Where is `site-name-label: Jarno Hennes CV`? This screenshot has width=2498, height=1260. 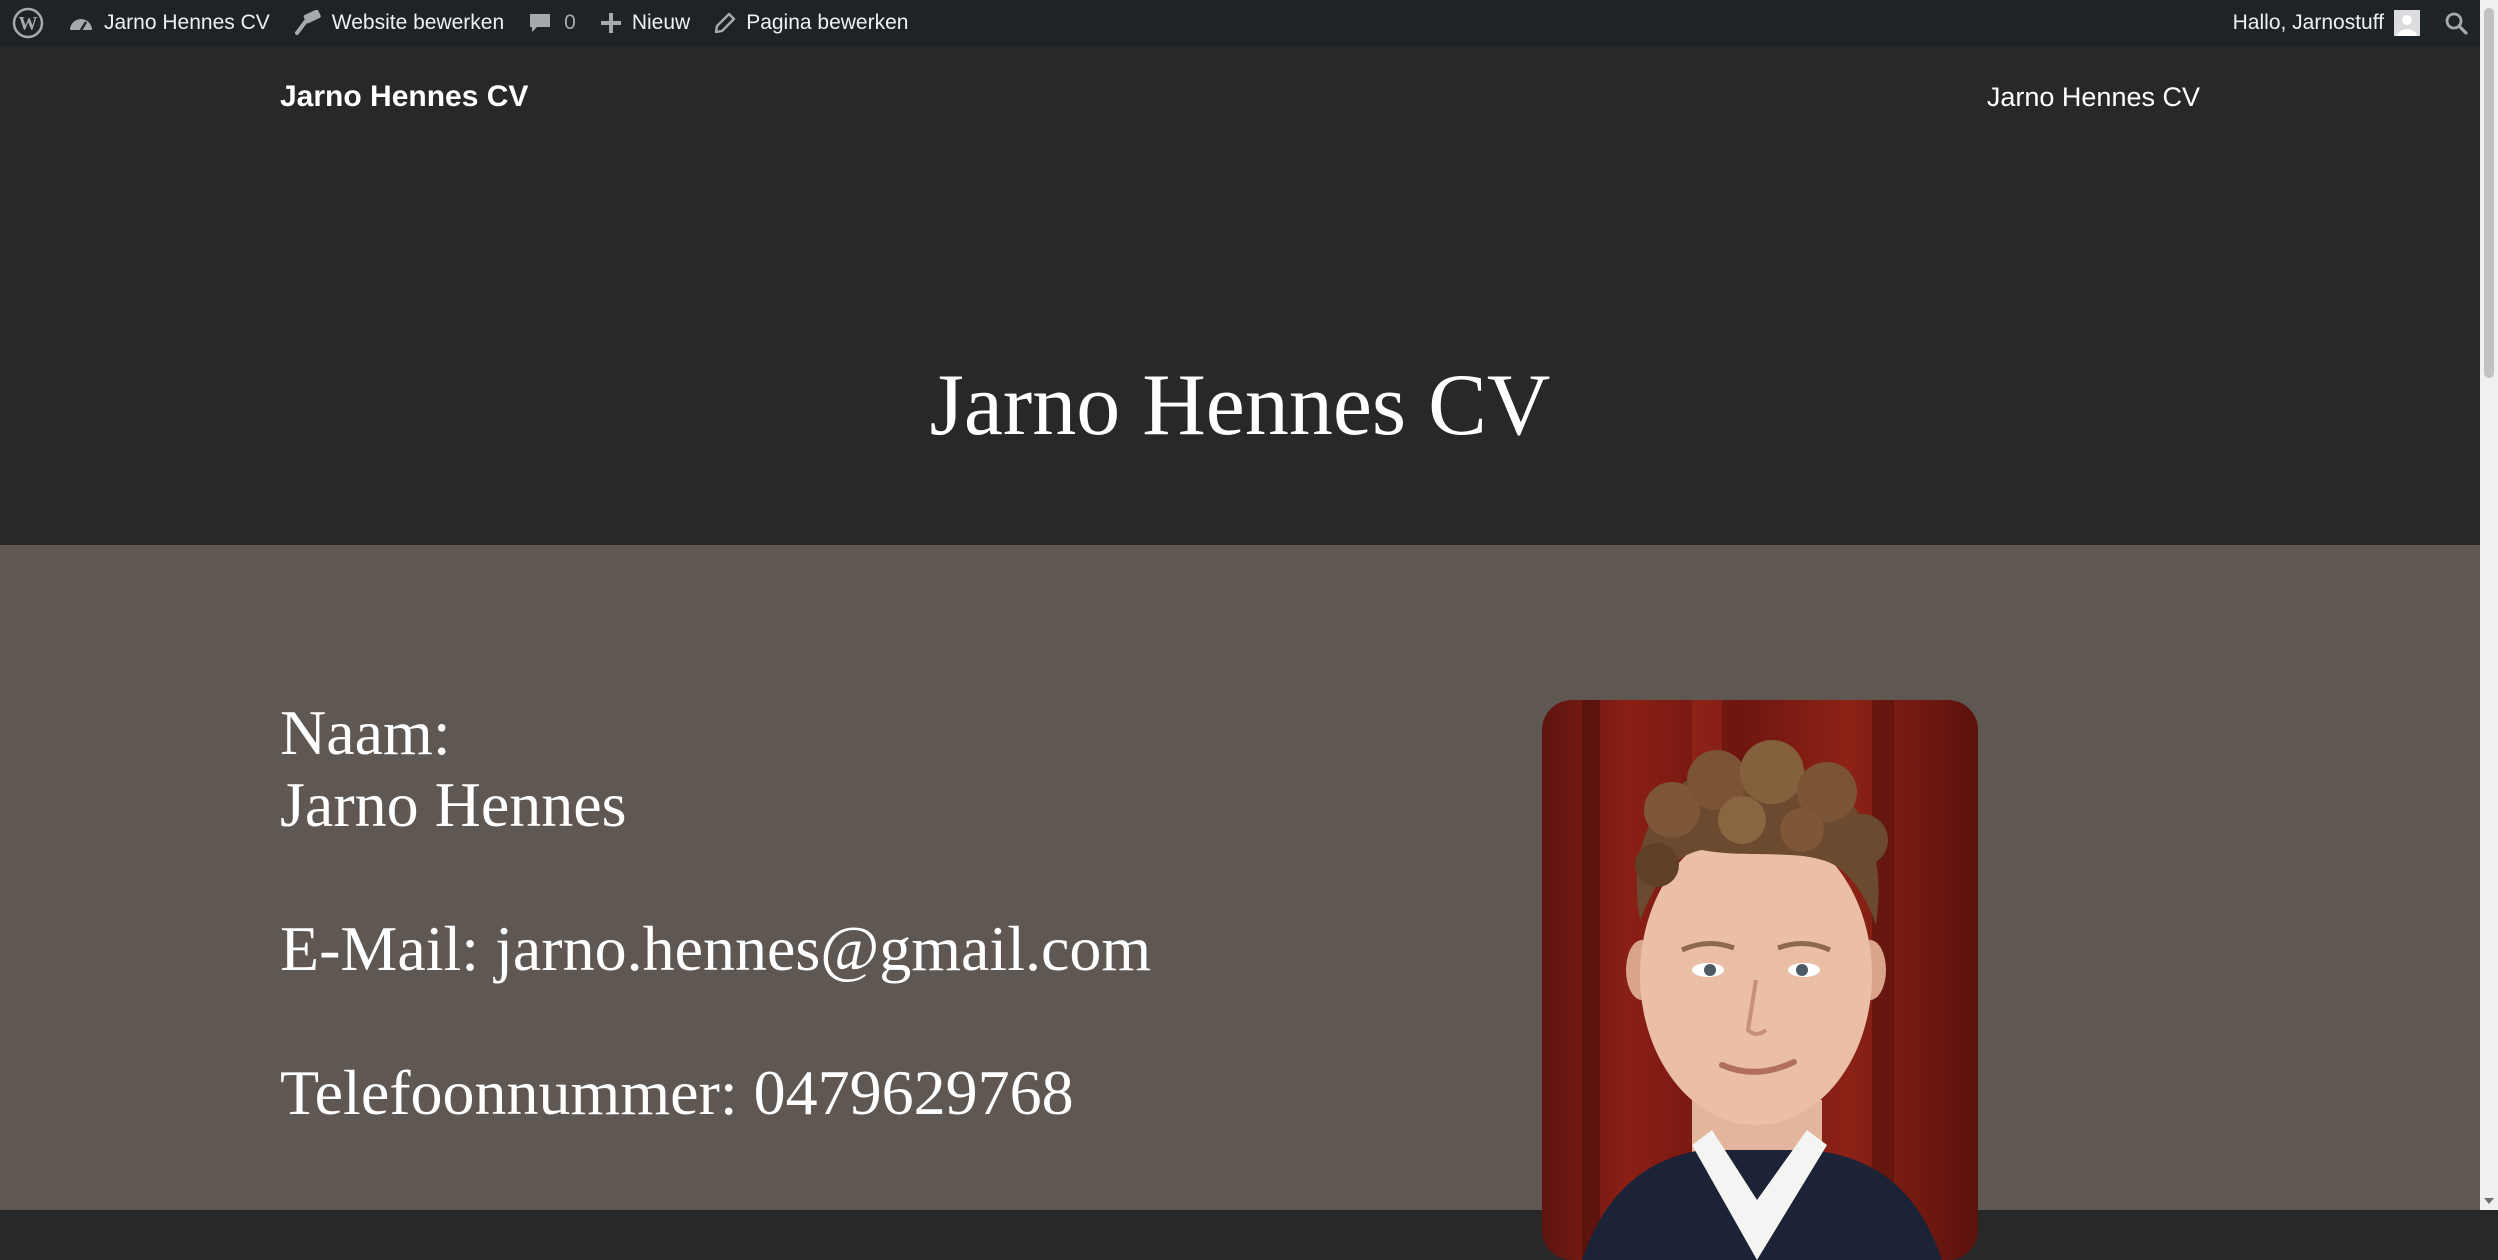 site-name-label: Jarno Hennes CV is located at coordinates (187, 22).